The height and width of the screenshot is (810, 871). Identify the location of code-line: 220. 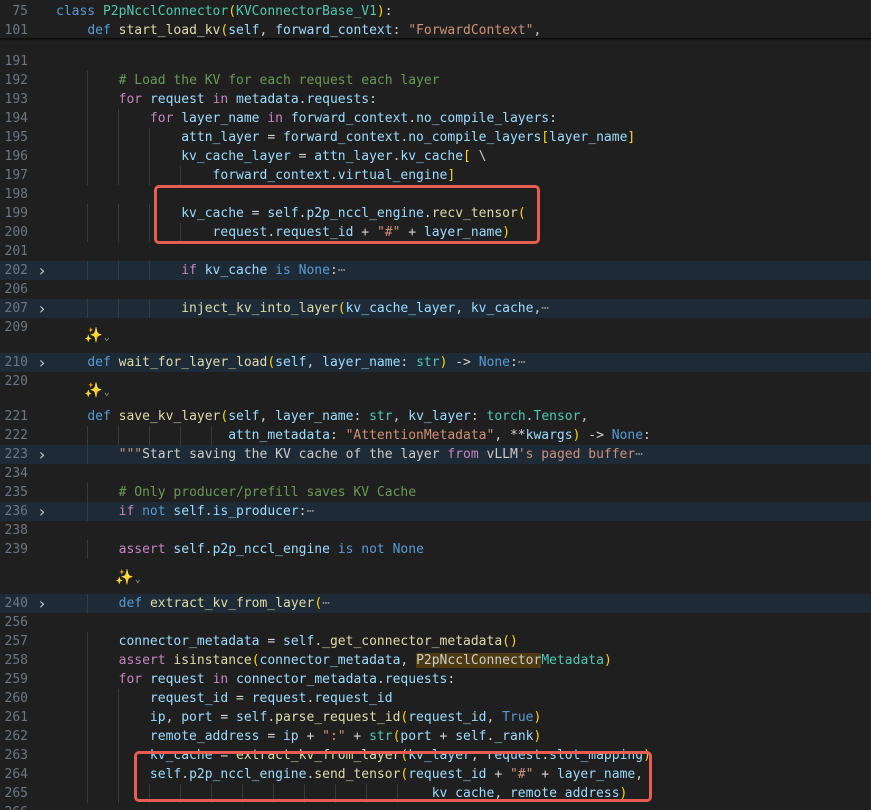
(435, 381).